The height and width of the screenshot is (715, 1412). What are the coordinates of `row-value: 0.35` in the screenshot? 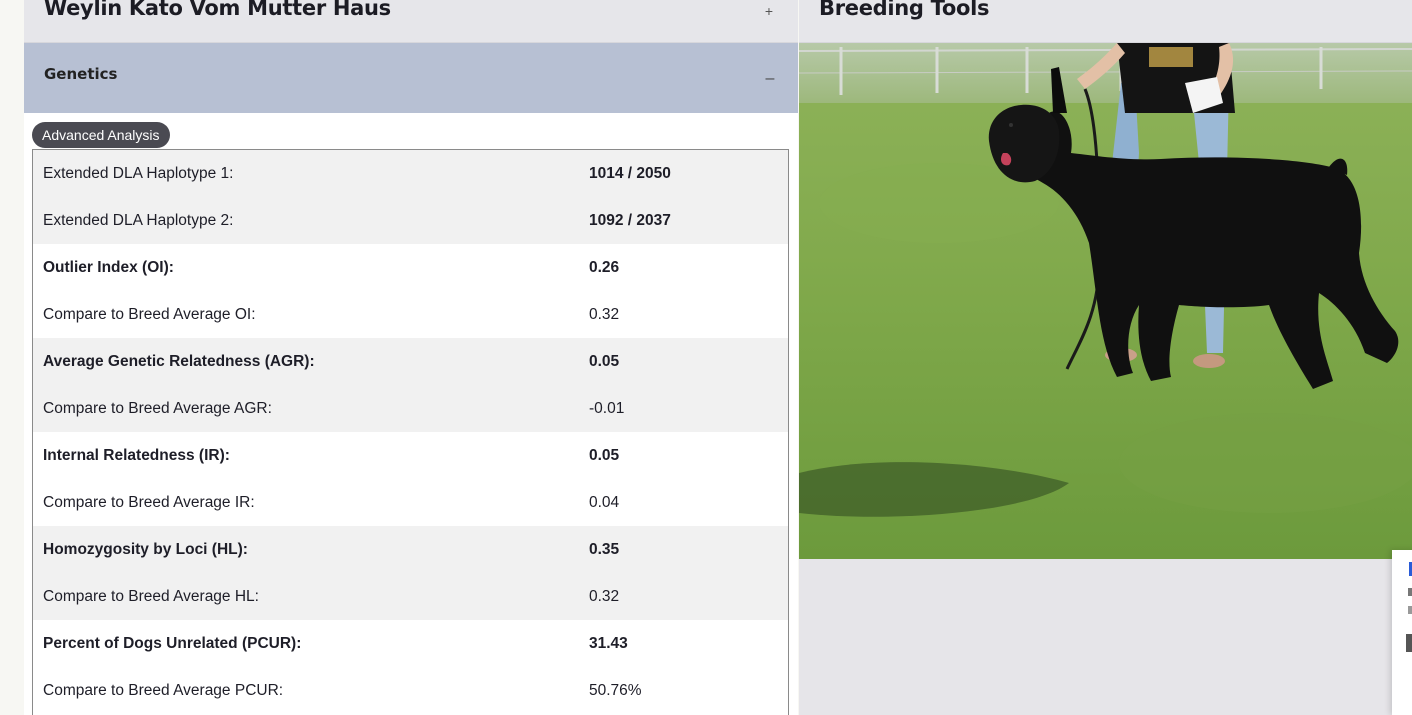 It's located at (604, 549).